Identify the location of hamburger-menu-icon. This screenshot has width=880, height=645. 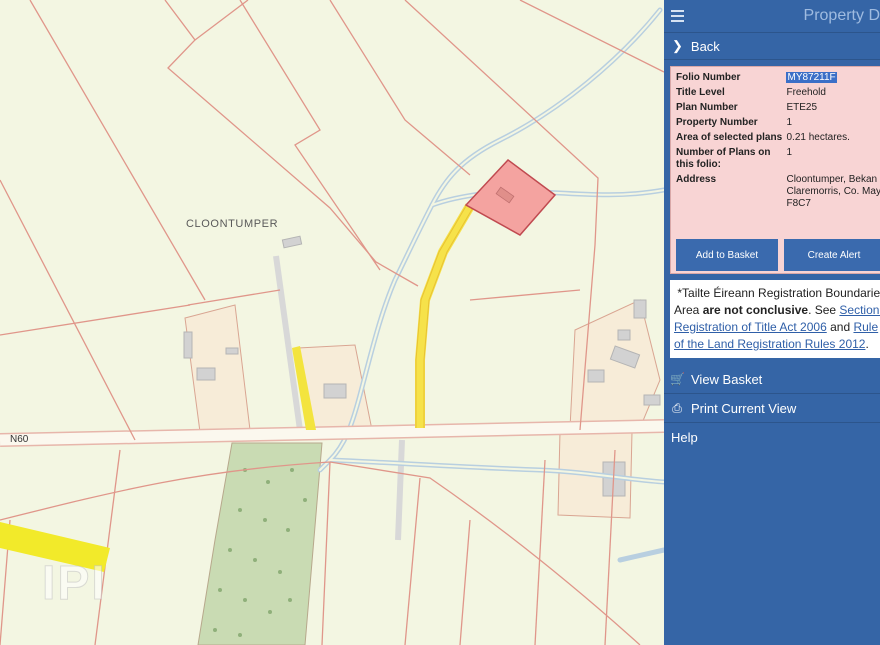
(677, 16).